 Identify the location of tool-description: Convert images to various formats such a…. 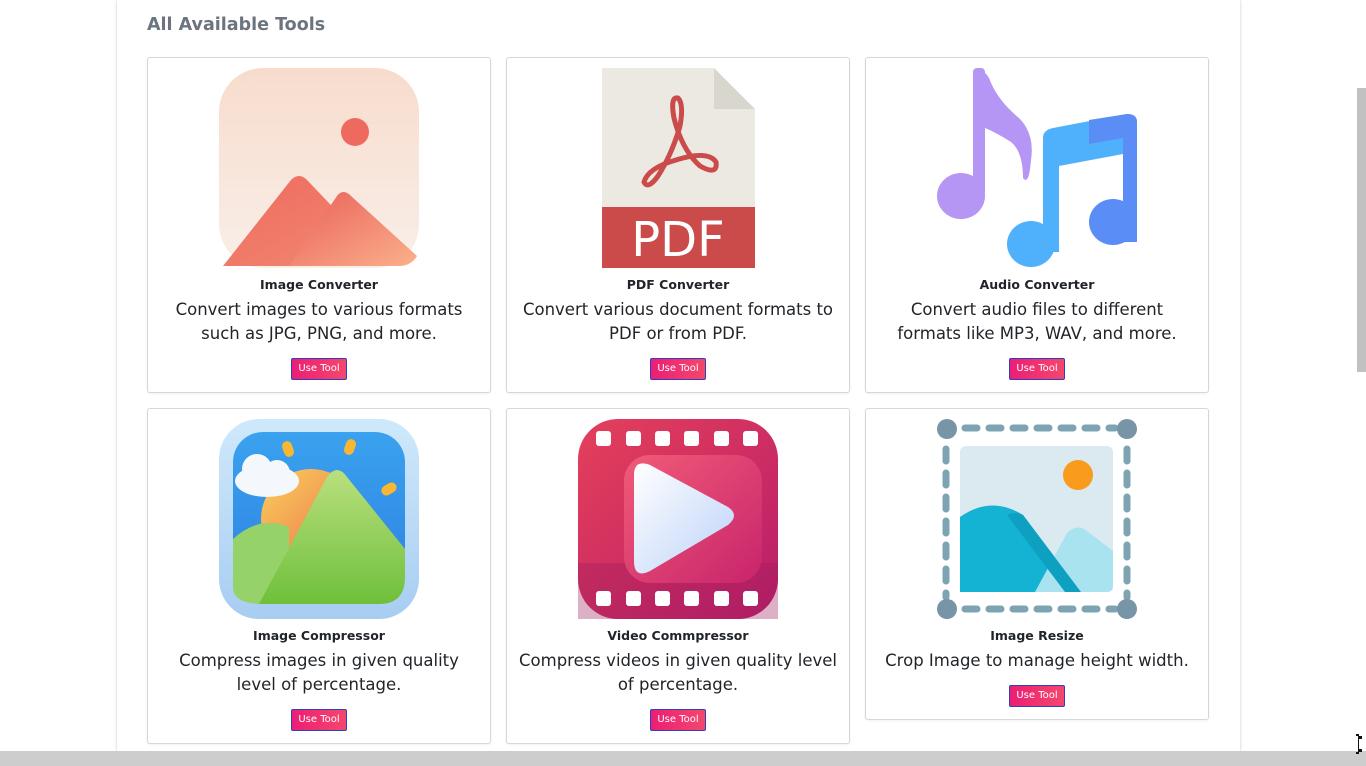
(319, 321).